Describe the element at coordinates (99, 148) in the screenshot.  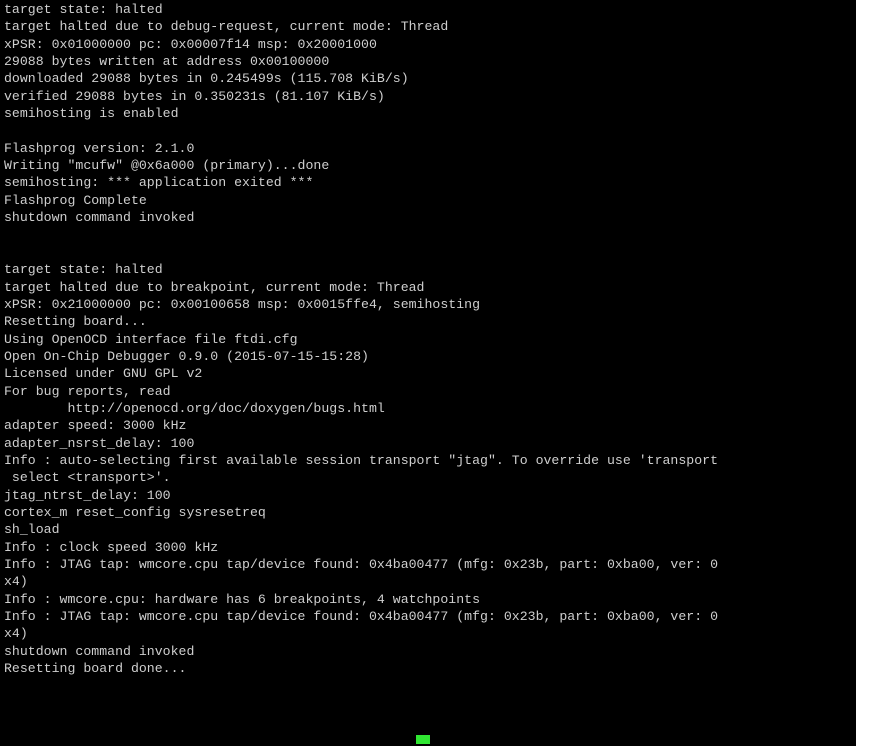
I see `terminal-line: Flashprog version: 2.1.0` at that location.